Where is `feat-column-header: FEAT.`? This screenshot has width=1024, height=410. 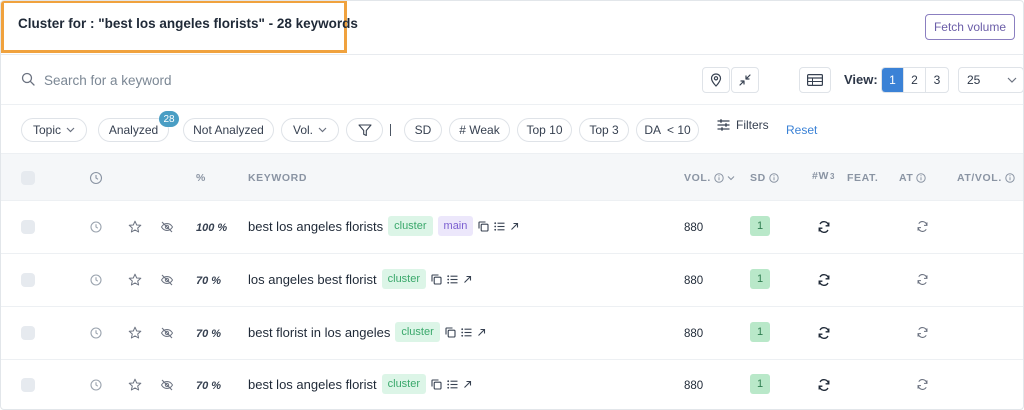
feat-column-header: FEAT. is located at coordinates (862, 178).